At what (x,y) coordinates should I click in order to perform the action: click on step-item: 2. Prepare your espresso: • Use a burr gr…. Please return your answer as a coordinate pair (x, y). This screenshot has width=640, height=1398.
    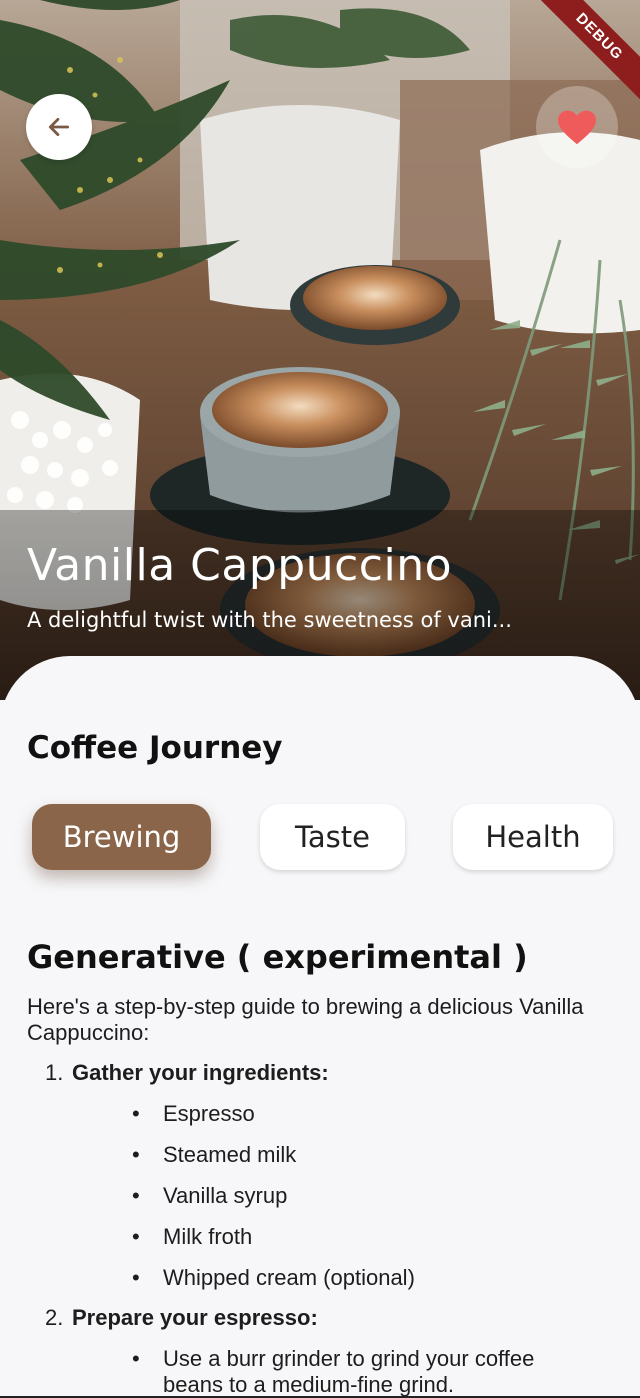
    Looking at the image, I should click on (307, 1351).